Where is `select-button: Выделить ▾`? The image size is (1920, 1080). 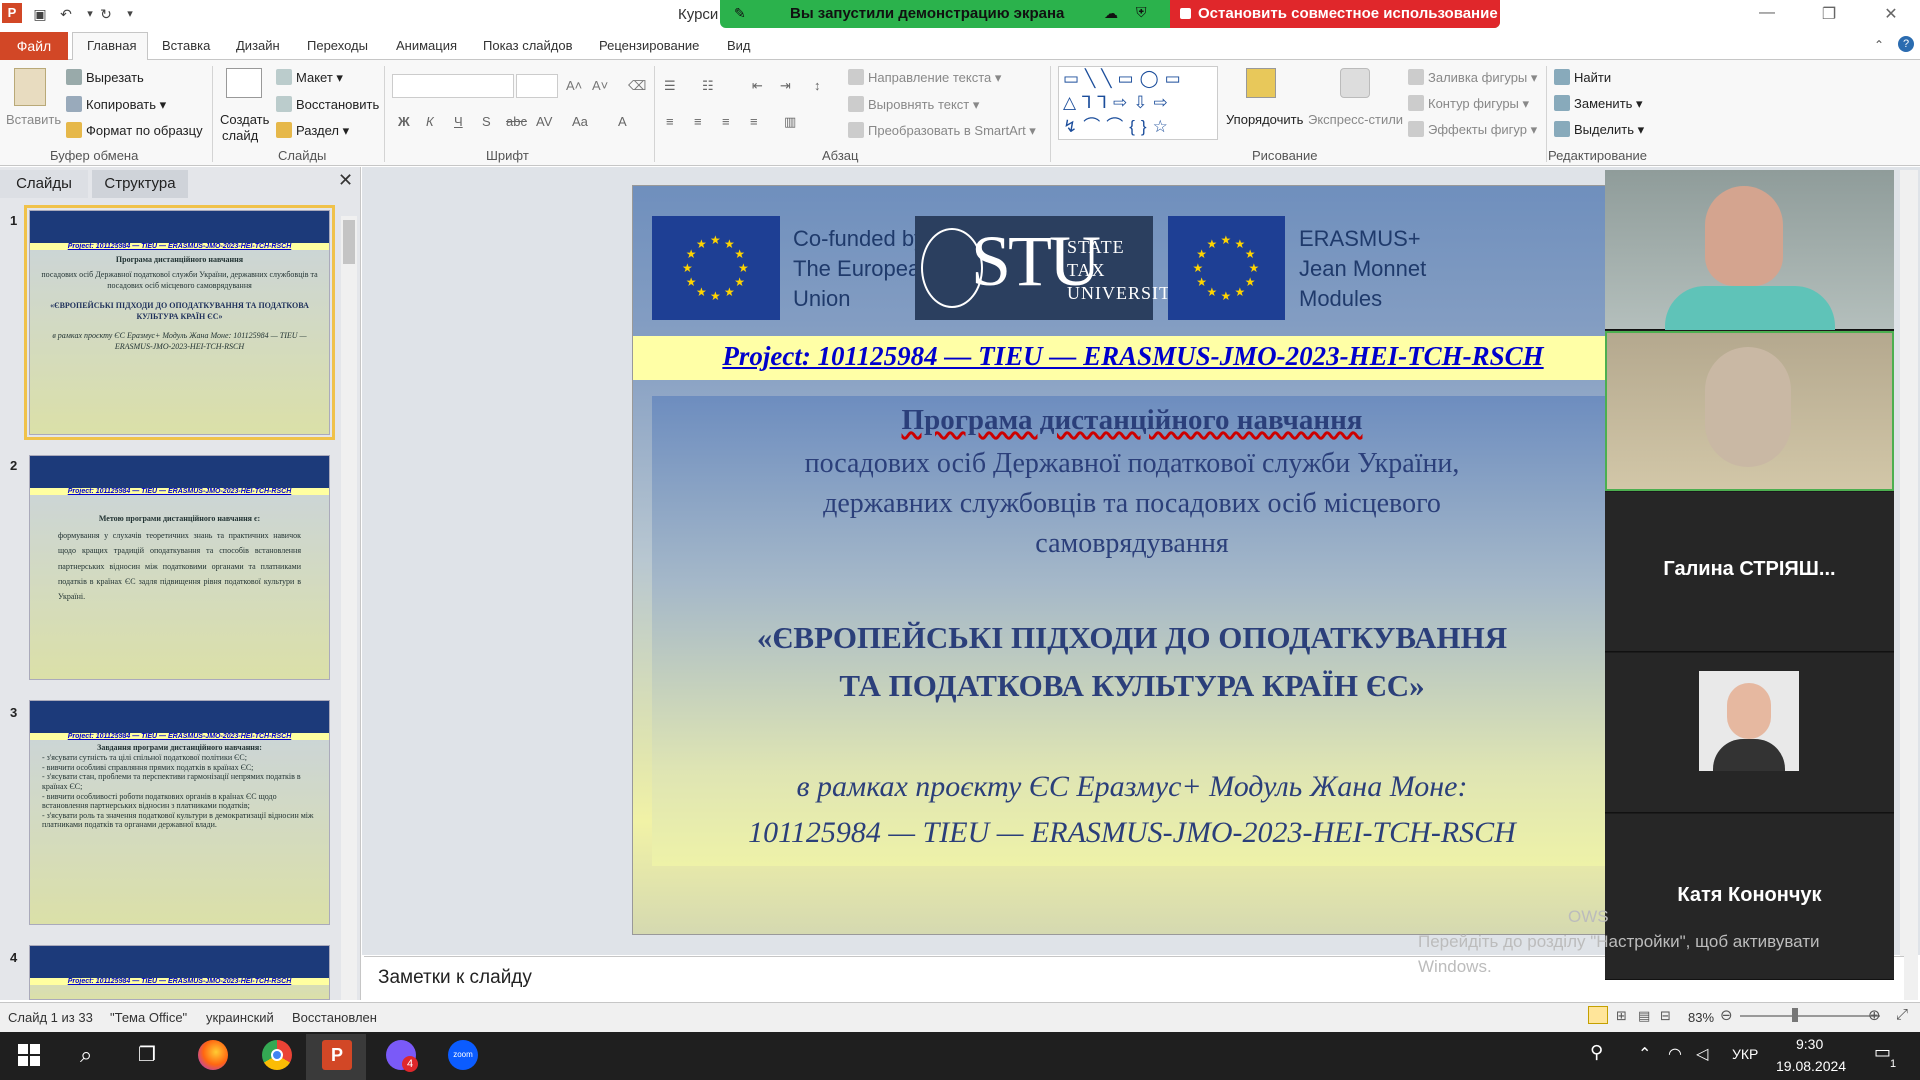
select-button: Выделить ▾ is located at coordinates (1599, 129).